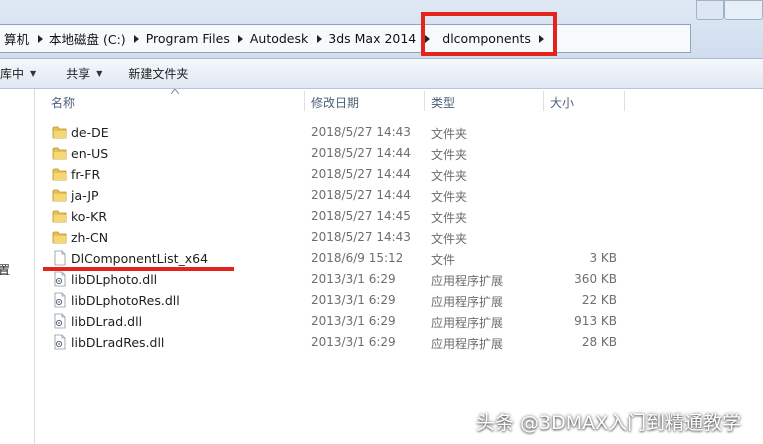 The width and height of the screenshot is (763, 444). I want to click on file-icon, so click(60, 258).